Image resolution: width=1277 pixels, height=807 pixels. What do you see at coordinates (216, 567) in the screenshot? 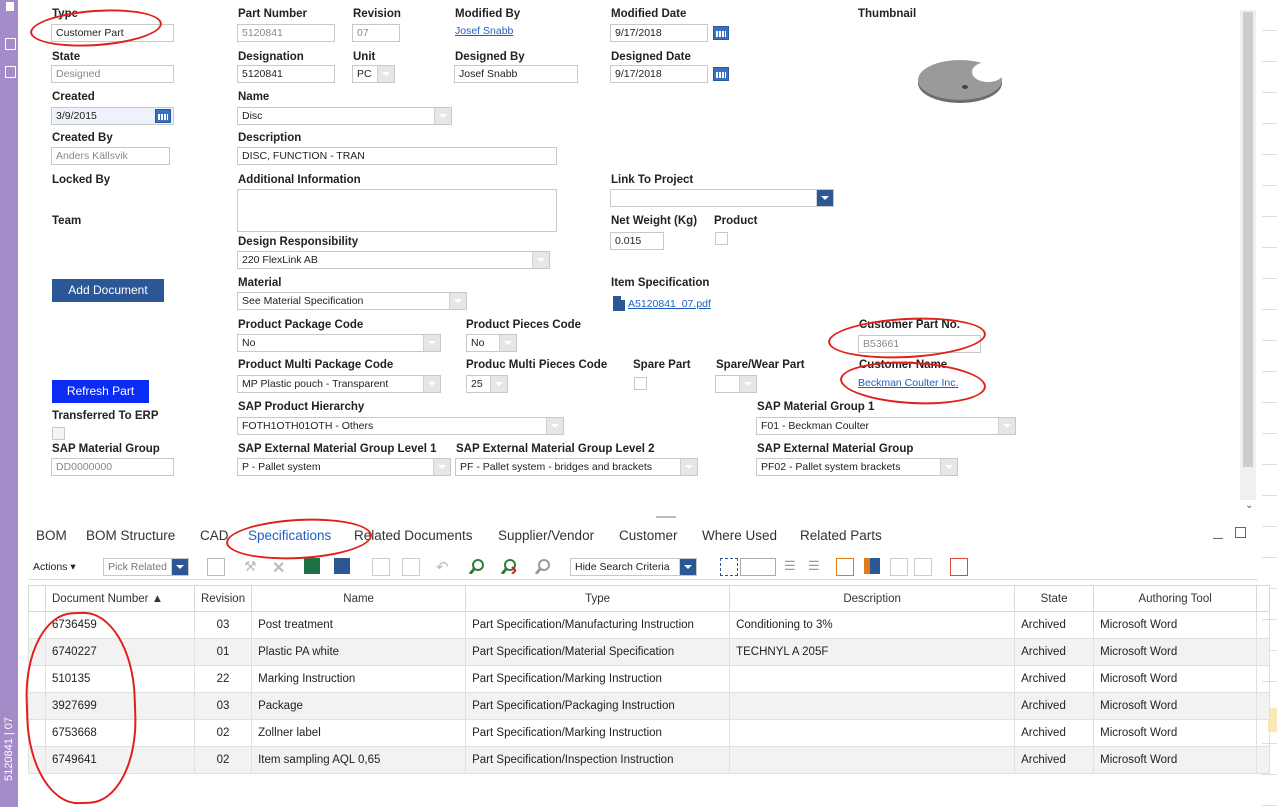
I see `add-icon` at bounding box center [216, 567].